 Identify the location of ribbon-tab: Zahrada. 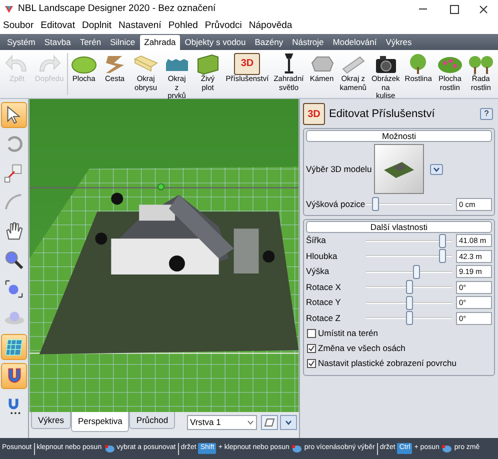
(160, 42).